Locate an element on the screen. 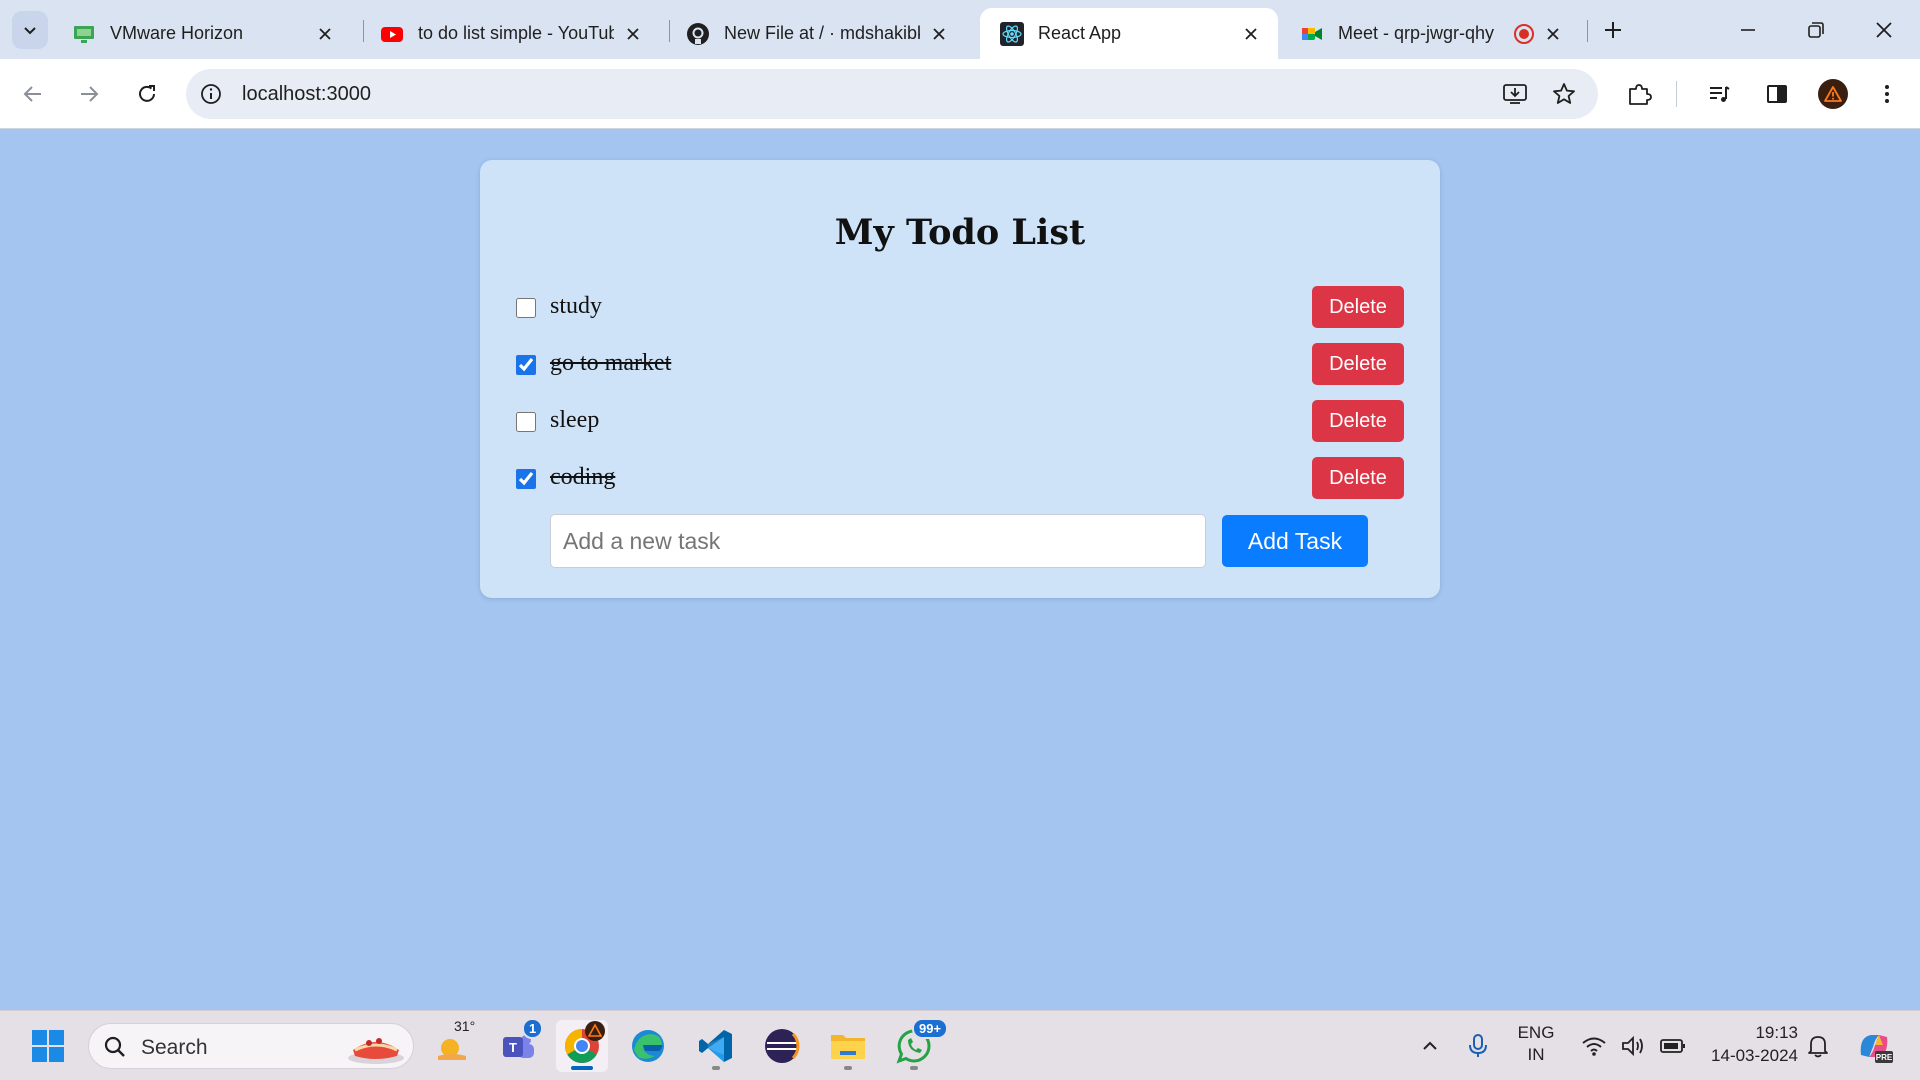 The image size is (1920, 1080). eclipse-icon is located at coordinates (782, 1046).